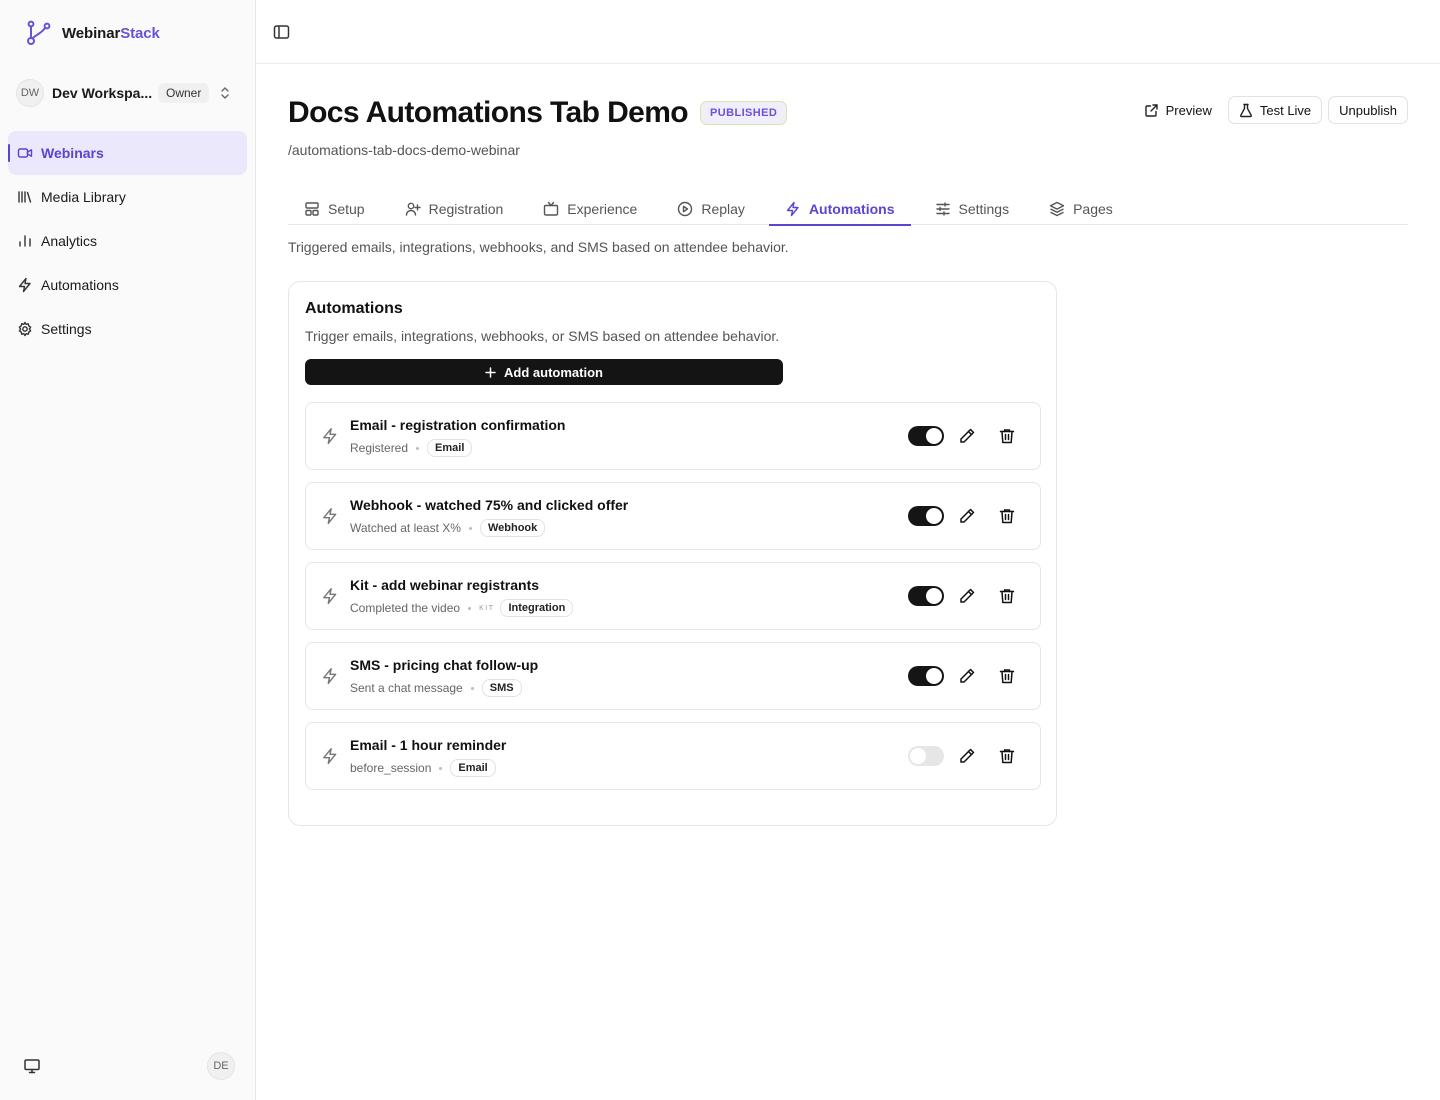 This screenshot has width=1440, height=1100. What do you see at coordinates (444, 665) in the screenshot?
I see `automation-name: SMS - pricing chat follow-up` at bounding box center [444, 665].